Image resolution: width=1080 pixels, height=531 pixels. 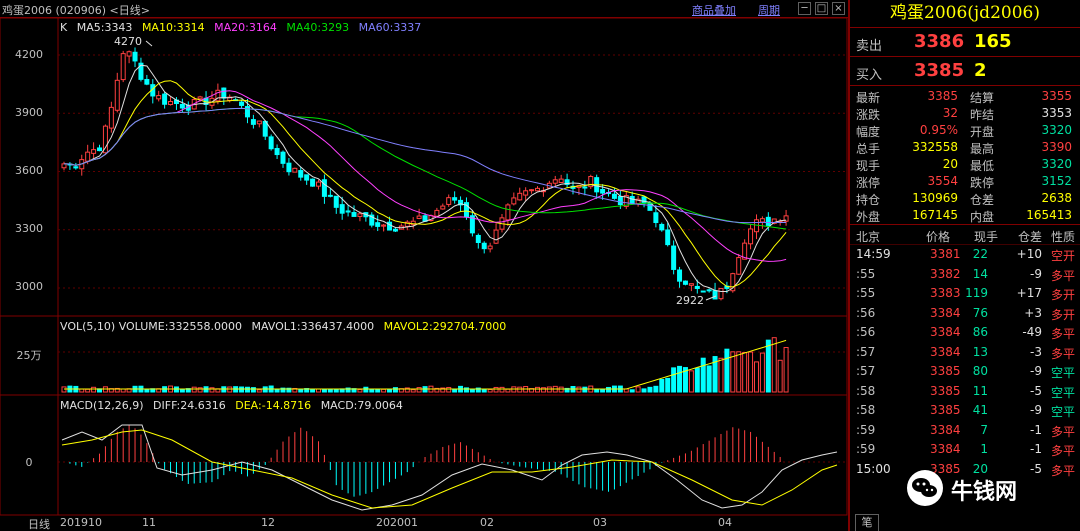 What do you see at coordinates (804, 8) in the screenshot?
I see `minimize-button: ─` at bounding box center [804, 8].